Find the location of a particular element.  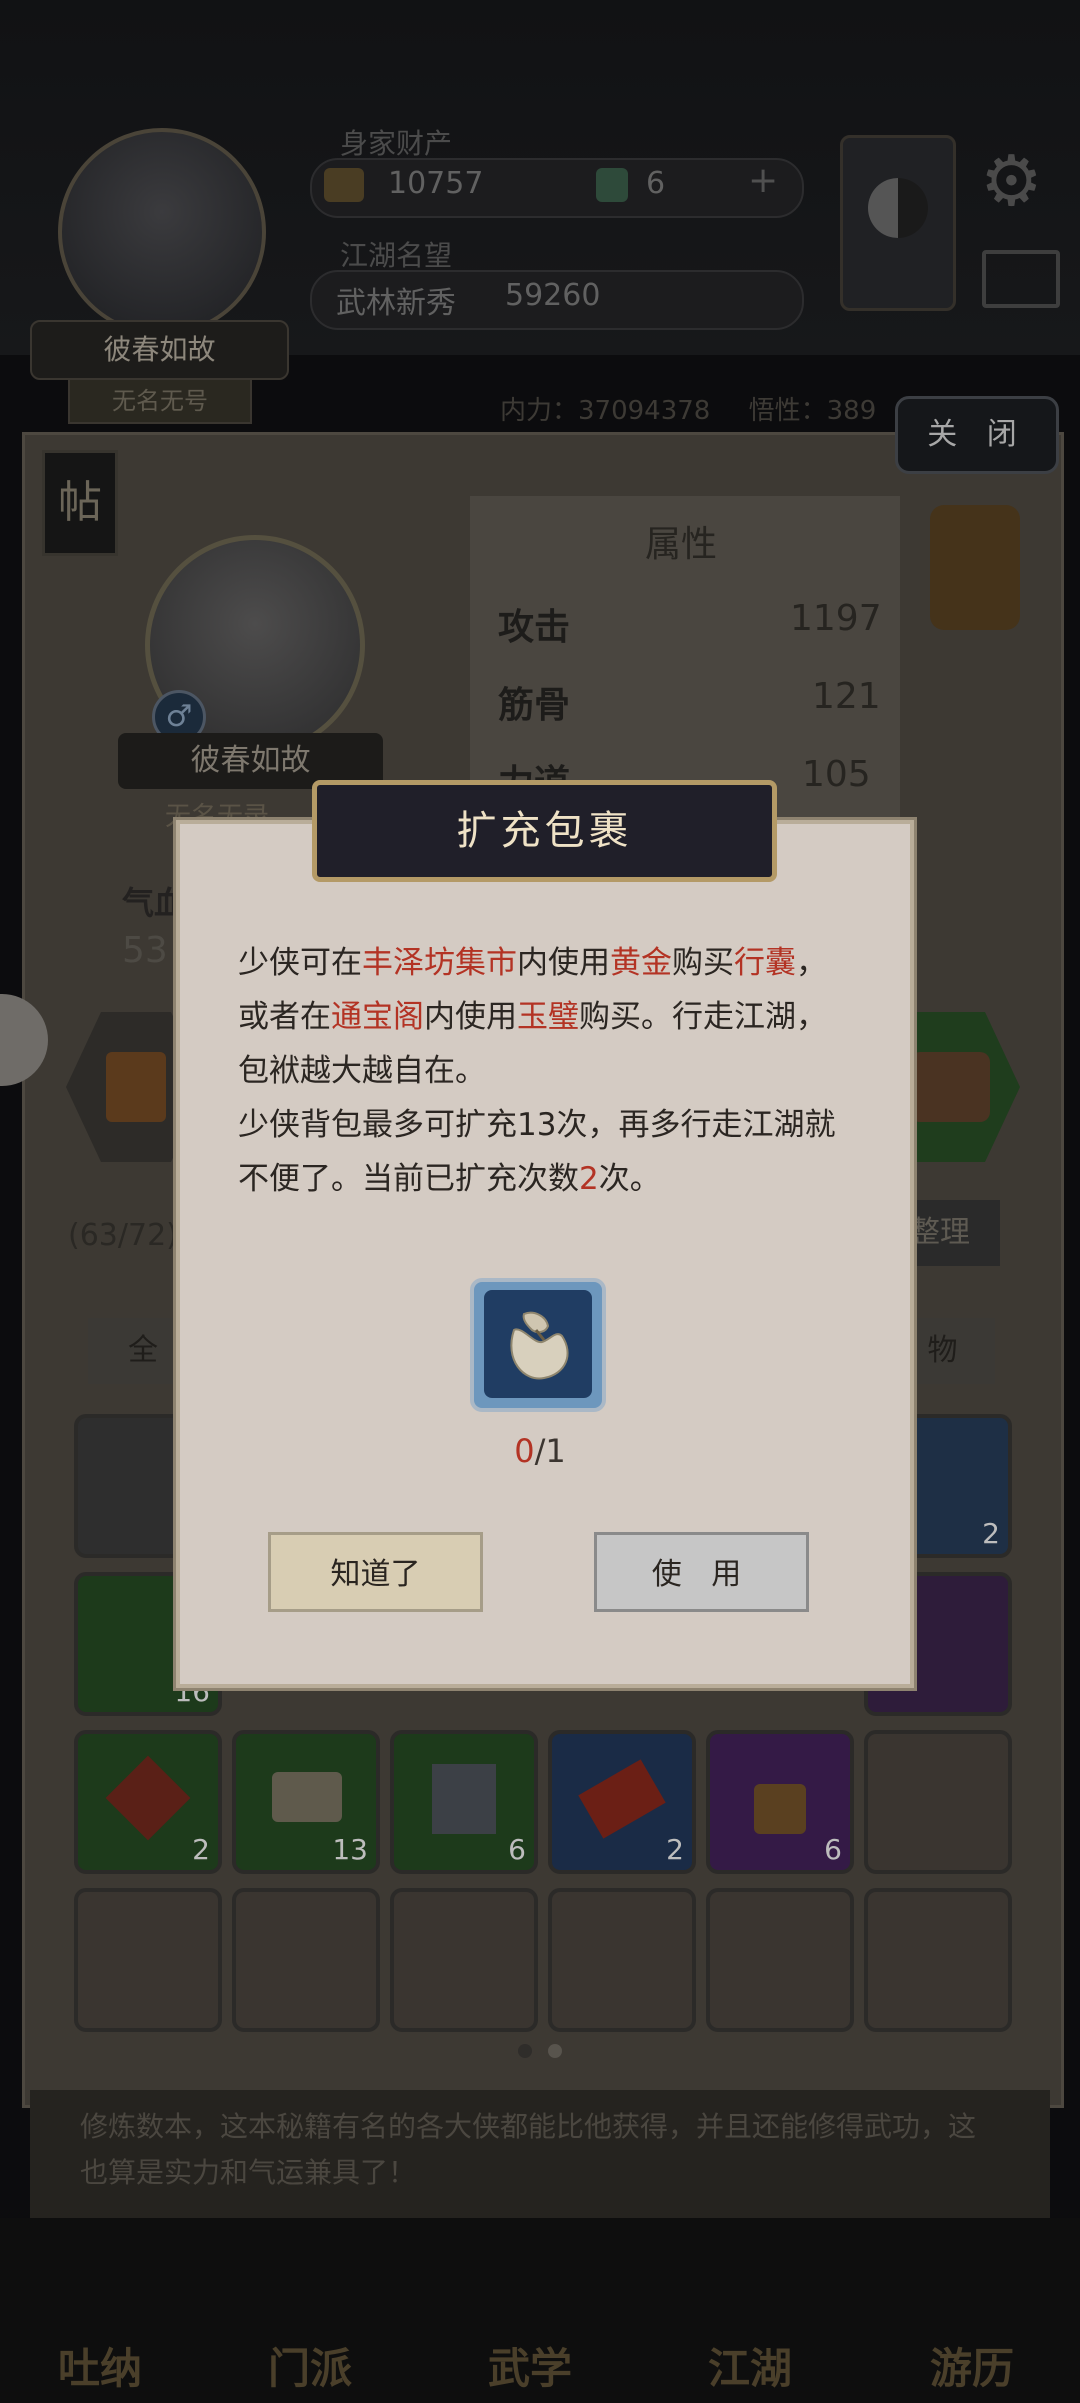

page-dot-active is located at coordinates (555, 2051).